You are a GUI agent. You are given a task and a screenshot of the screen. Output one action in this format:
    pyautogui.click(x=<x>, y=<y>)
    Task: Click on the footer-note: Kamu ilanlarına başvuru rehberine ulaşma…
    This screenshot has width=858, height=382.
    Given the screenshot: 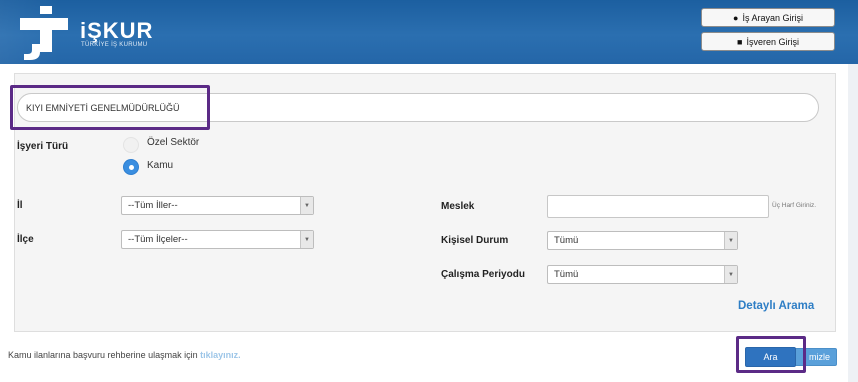 What is the action you would take?
    pyautogui.click(x=124, y=355)
    